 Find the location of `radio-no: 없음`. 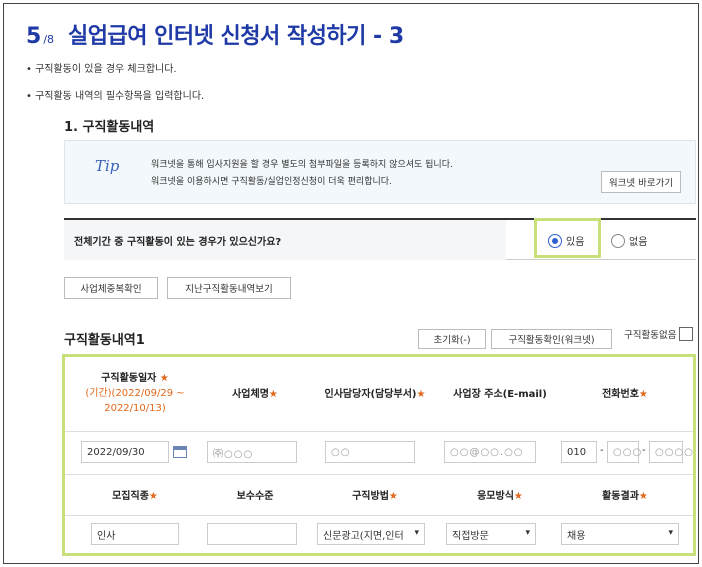

radio-no: 없음 is located at coordinates (629, 240).